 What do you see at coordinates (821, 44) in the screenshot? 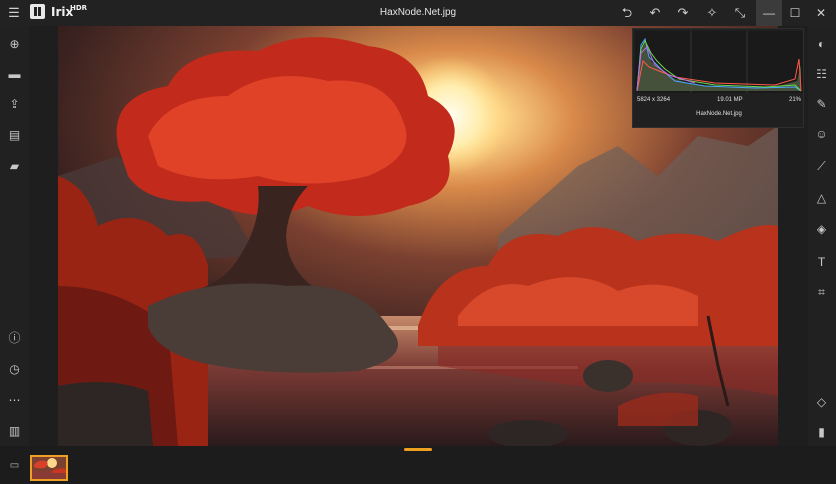
I see `color-palette-icon: ◐` at bounding box center [821, 44].